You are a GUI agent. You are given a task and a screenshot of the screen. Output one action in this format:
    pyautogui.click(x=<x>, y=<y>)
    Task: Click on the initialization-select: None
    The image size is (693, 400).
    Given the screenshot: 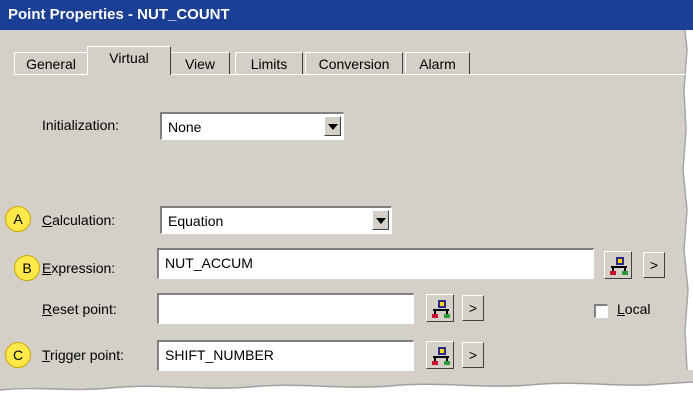 What is the action you would take?
    pyautogui.click(x=252, y=126)
    